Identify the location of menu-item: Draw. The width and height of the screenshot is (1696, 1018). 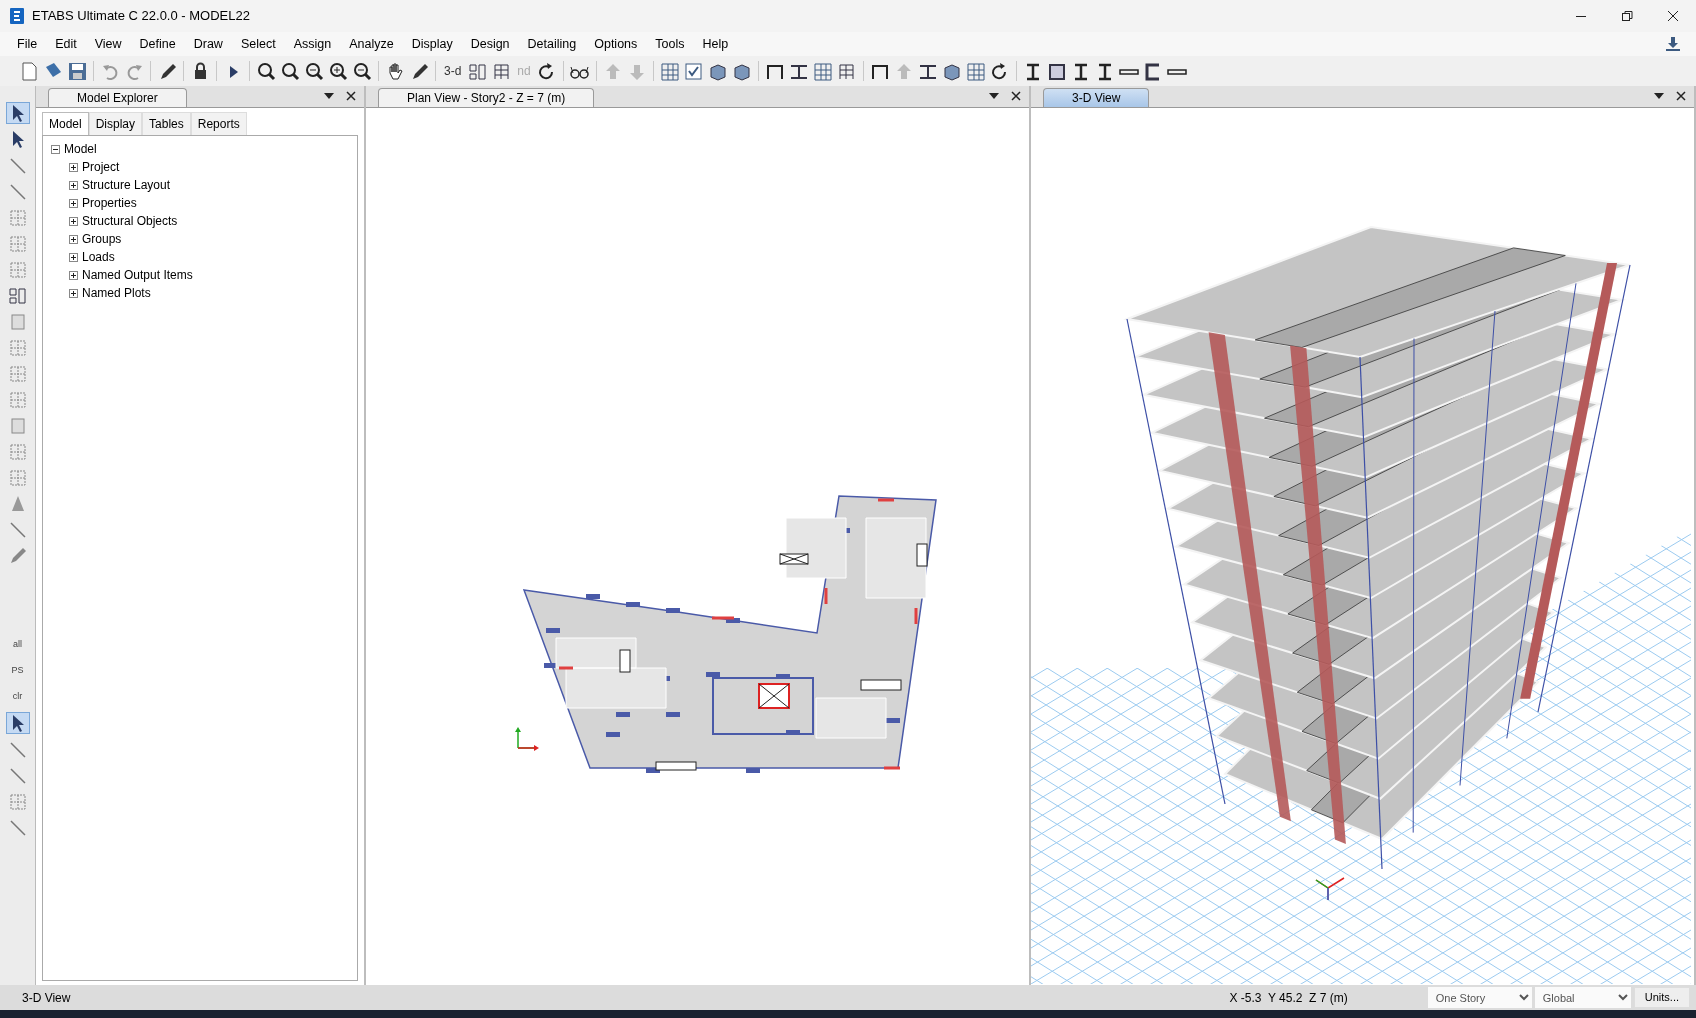
(208, 44).